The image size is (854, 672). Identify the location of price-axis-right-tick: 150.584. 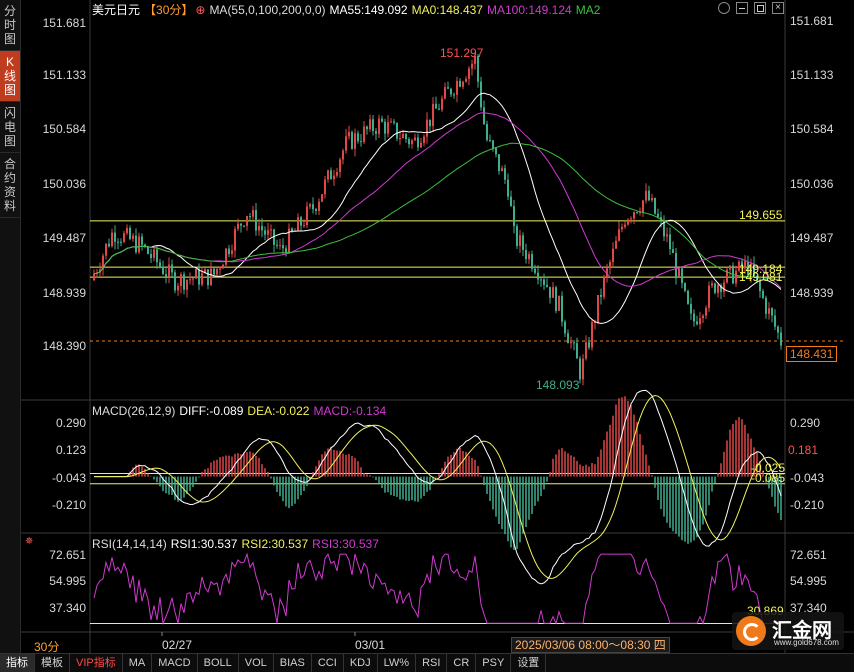
(812, 129).